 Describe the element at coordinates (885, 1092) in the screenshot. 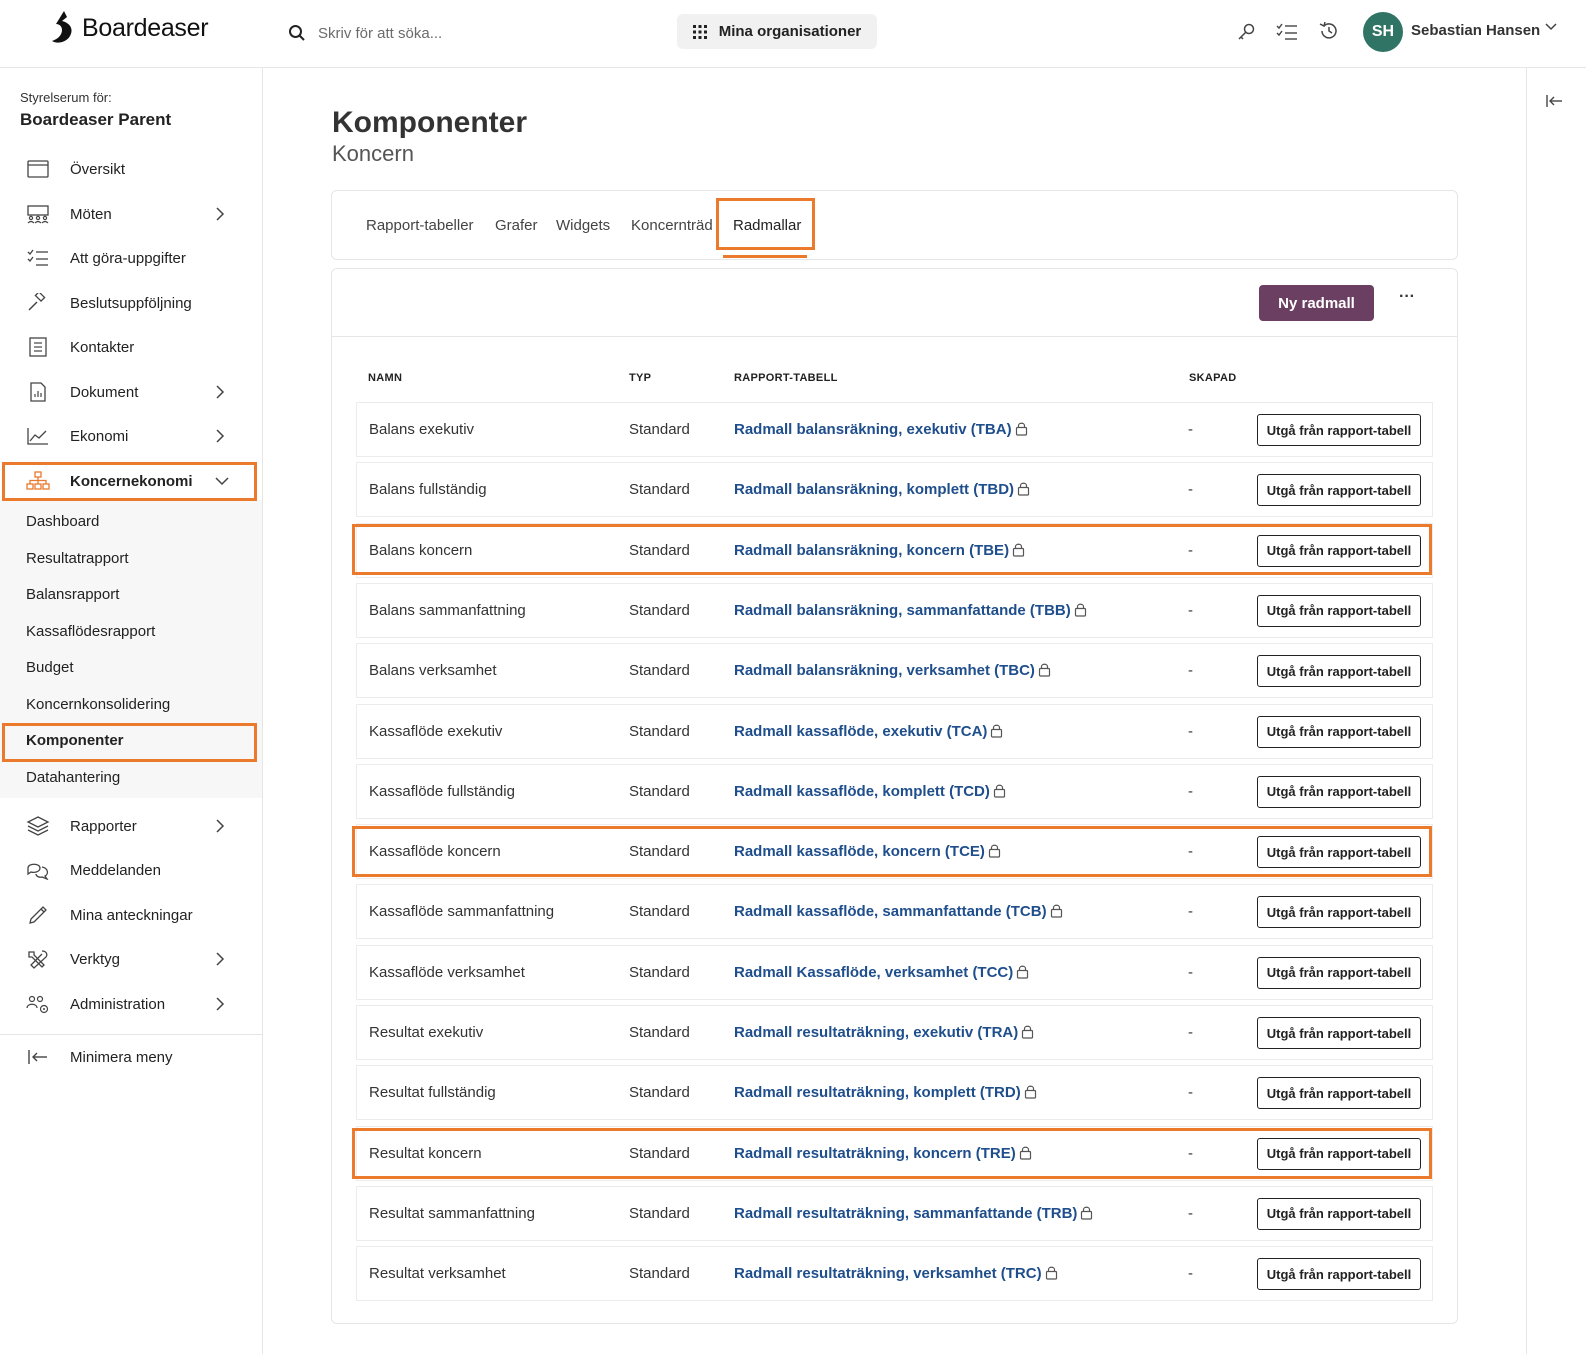

I see `row-table-link: Radmall resultaträkning, komplett (TRD)` at that location.